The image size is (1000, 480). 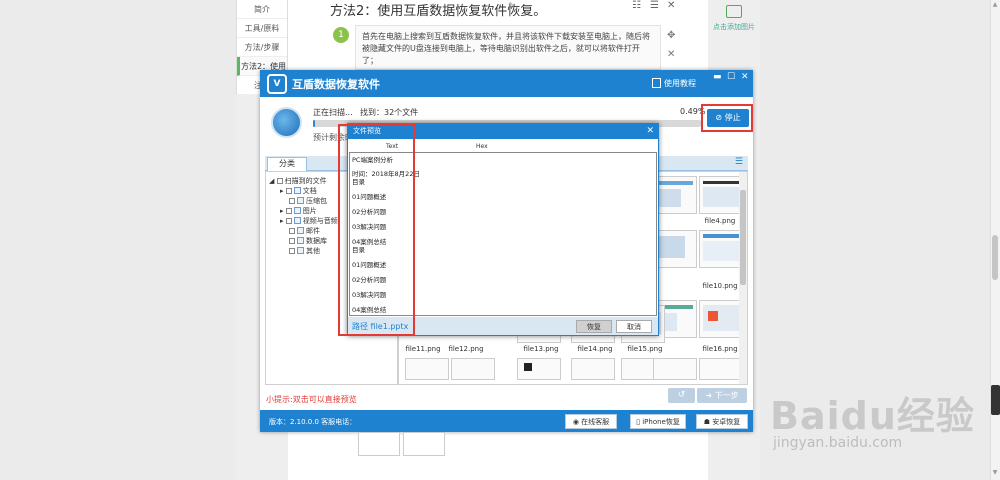 What do you see at coordinates (717, 77) in the screenshot?
I see `minimize-icon: ▬` at bounding box center [717, 77].